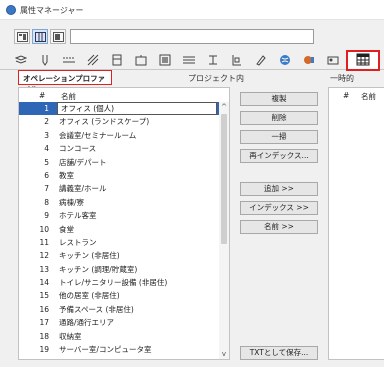 The image size is (384, 367). Describe the element at coordinates (224, 107) in the screenshot. I see `scroll-up-icon: ^` at that location.